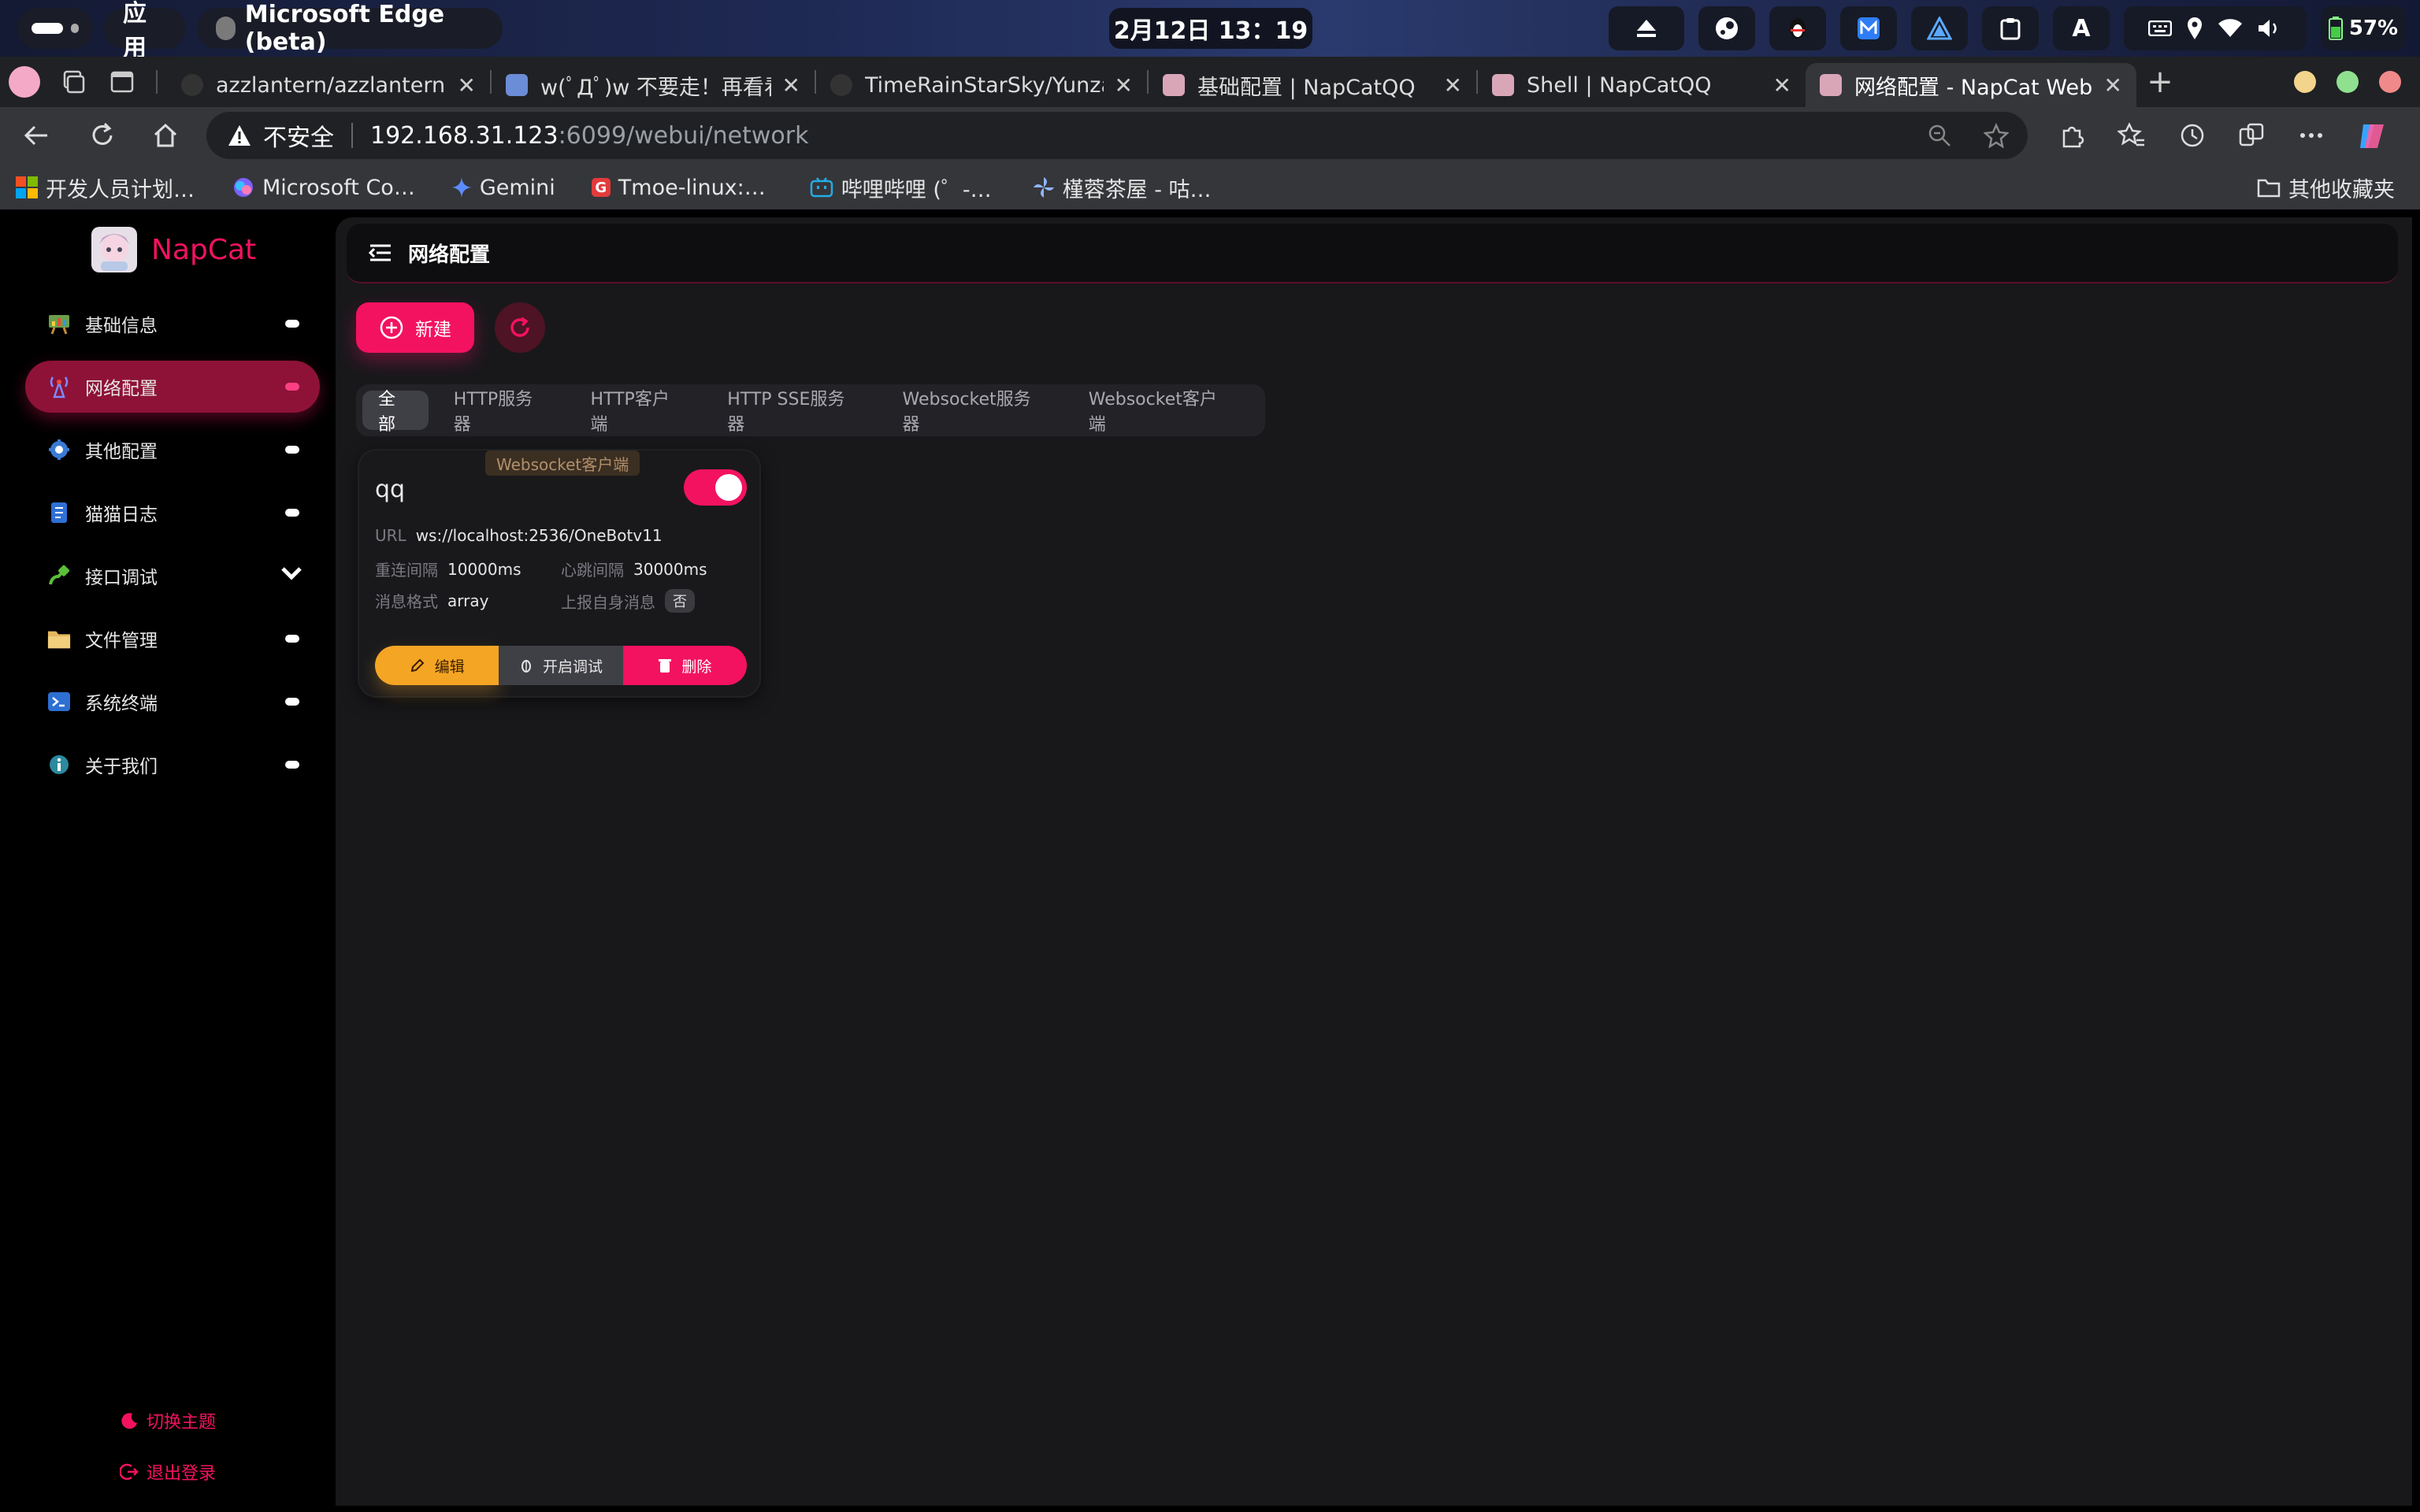  I want to click on sidebar-item-indicator, so click(292, 639).